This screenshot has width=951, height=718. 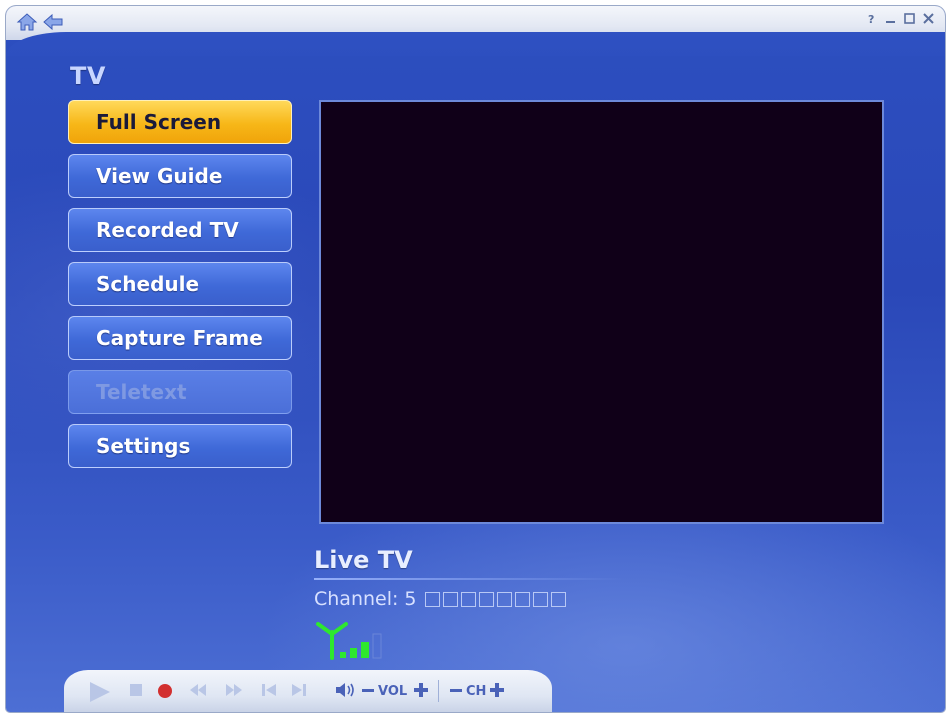 I want to click on window-controls: ?, so click(x=900, y=18).